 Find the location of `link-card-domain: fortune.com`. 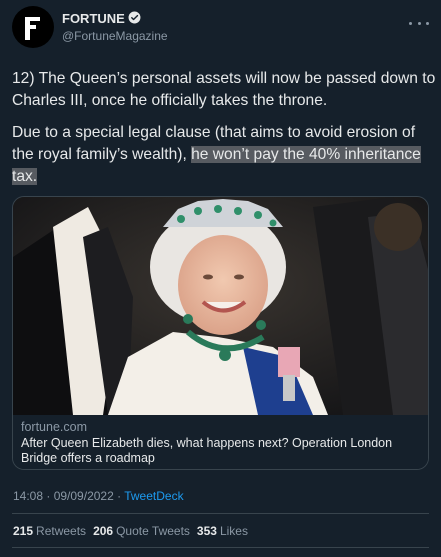

link-card-domain: fortune.com is located at coordinates (54, 427).